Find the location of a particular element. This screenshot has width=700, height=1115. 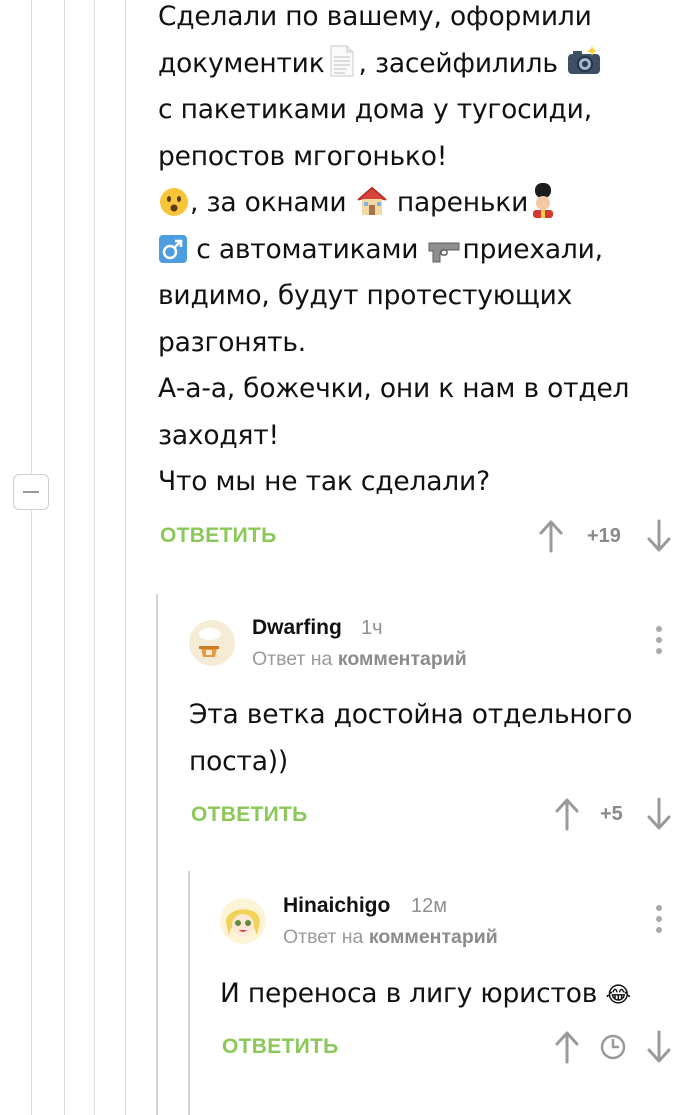

male-sign-emoji-icon is located at coordinates (173, 248).